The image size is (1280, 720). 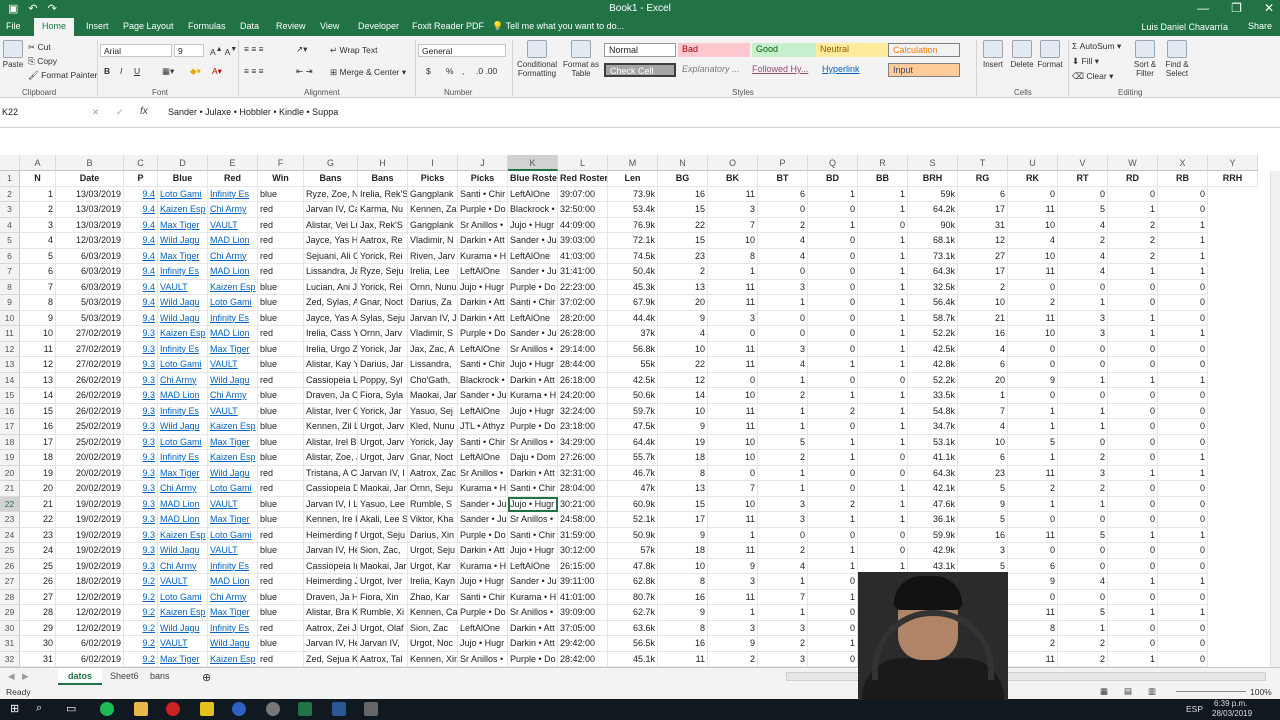 I want to click on table-cell: Daju • Dom, so click(x=533, y=458).